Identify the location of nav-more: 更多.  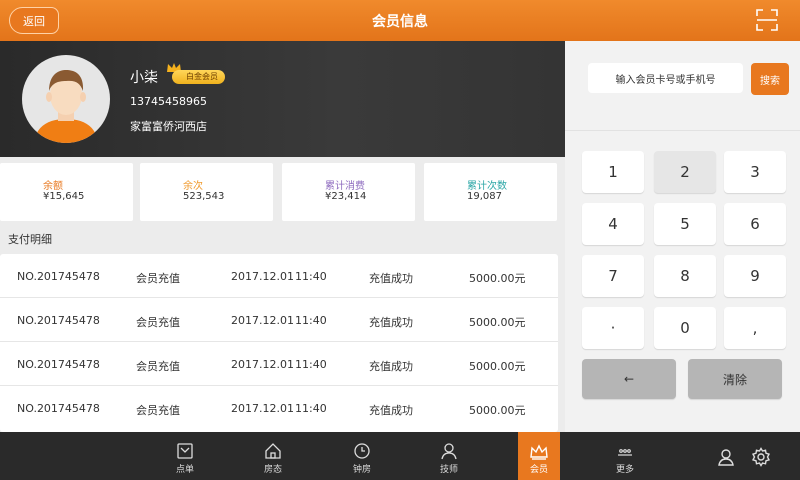
(625, 456).